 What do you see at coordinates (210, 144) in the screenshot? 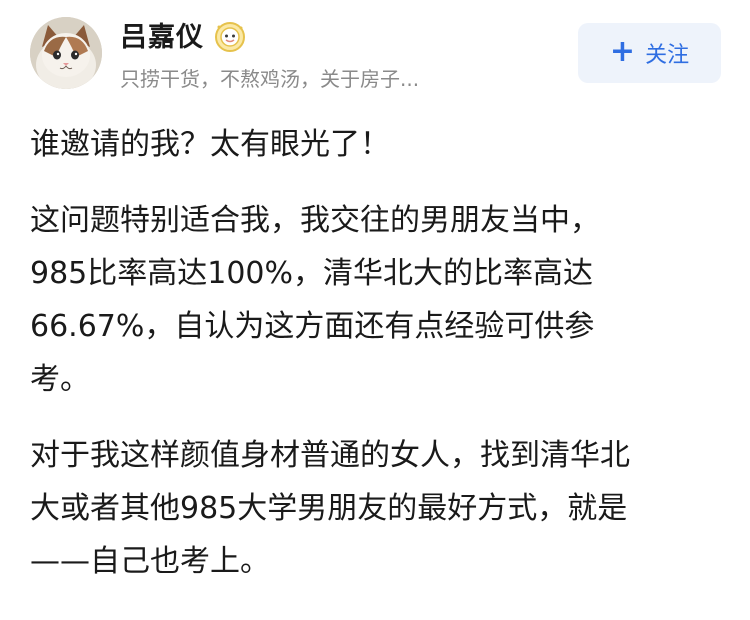
I see `text-line: 谁邀请的我？太有眼光了！` at bounding box center [210, 144].